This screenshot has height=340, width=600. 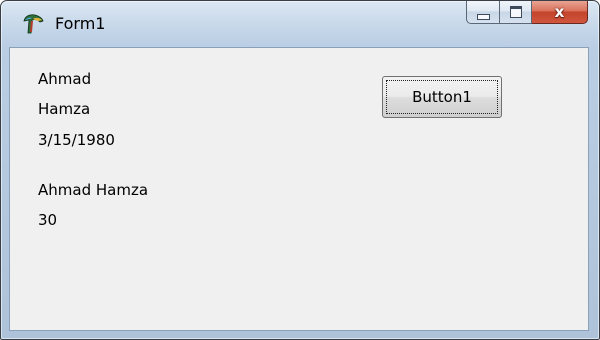 What do you see at coordinates (80, 23) in the screenshot?
I see `window-title: Form1` at bounding box center [80, 23].